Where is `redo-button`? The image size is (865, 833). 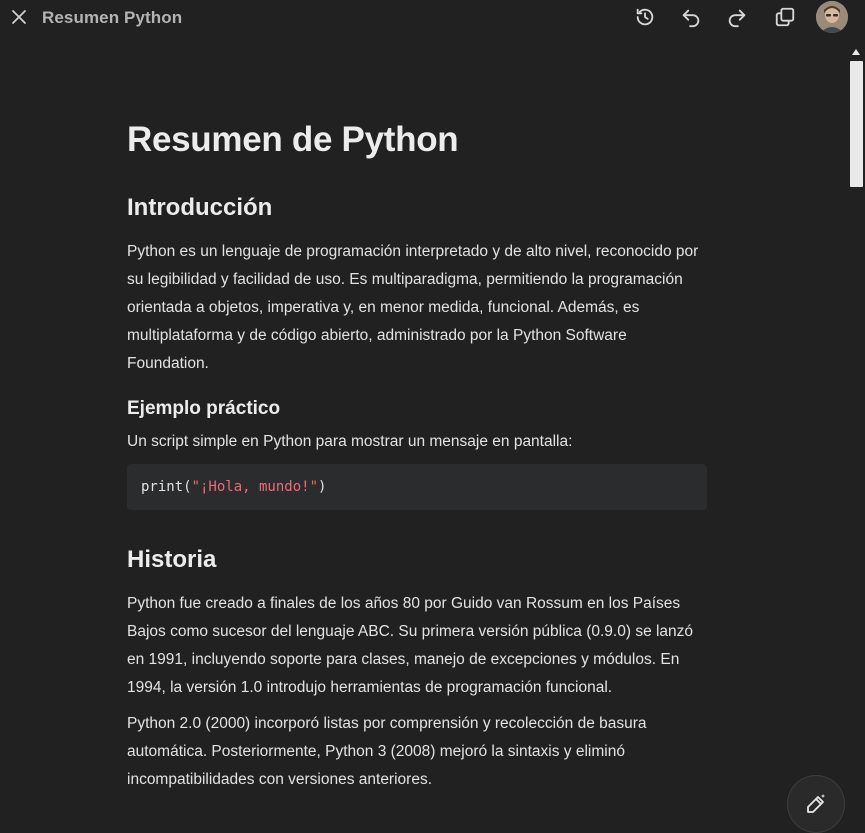
redo-button is located at coordinates (737, 17).